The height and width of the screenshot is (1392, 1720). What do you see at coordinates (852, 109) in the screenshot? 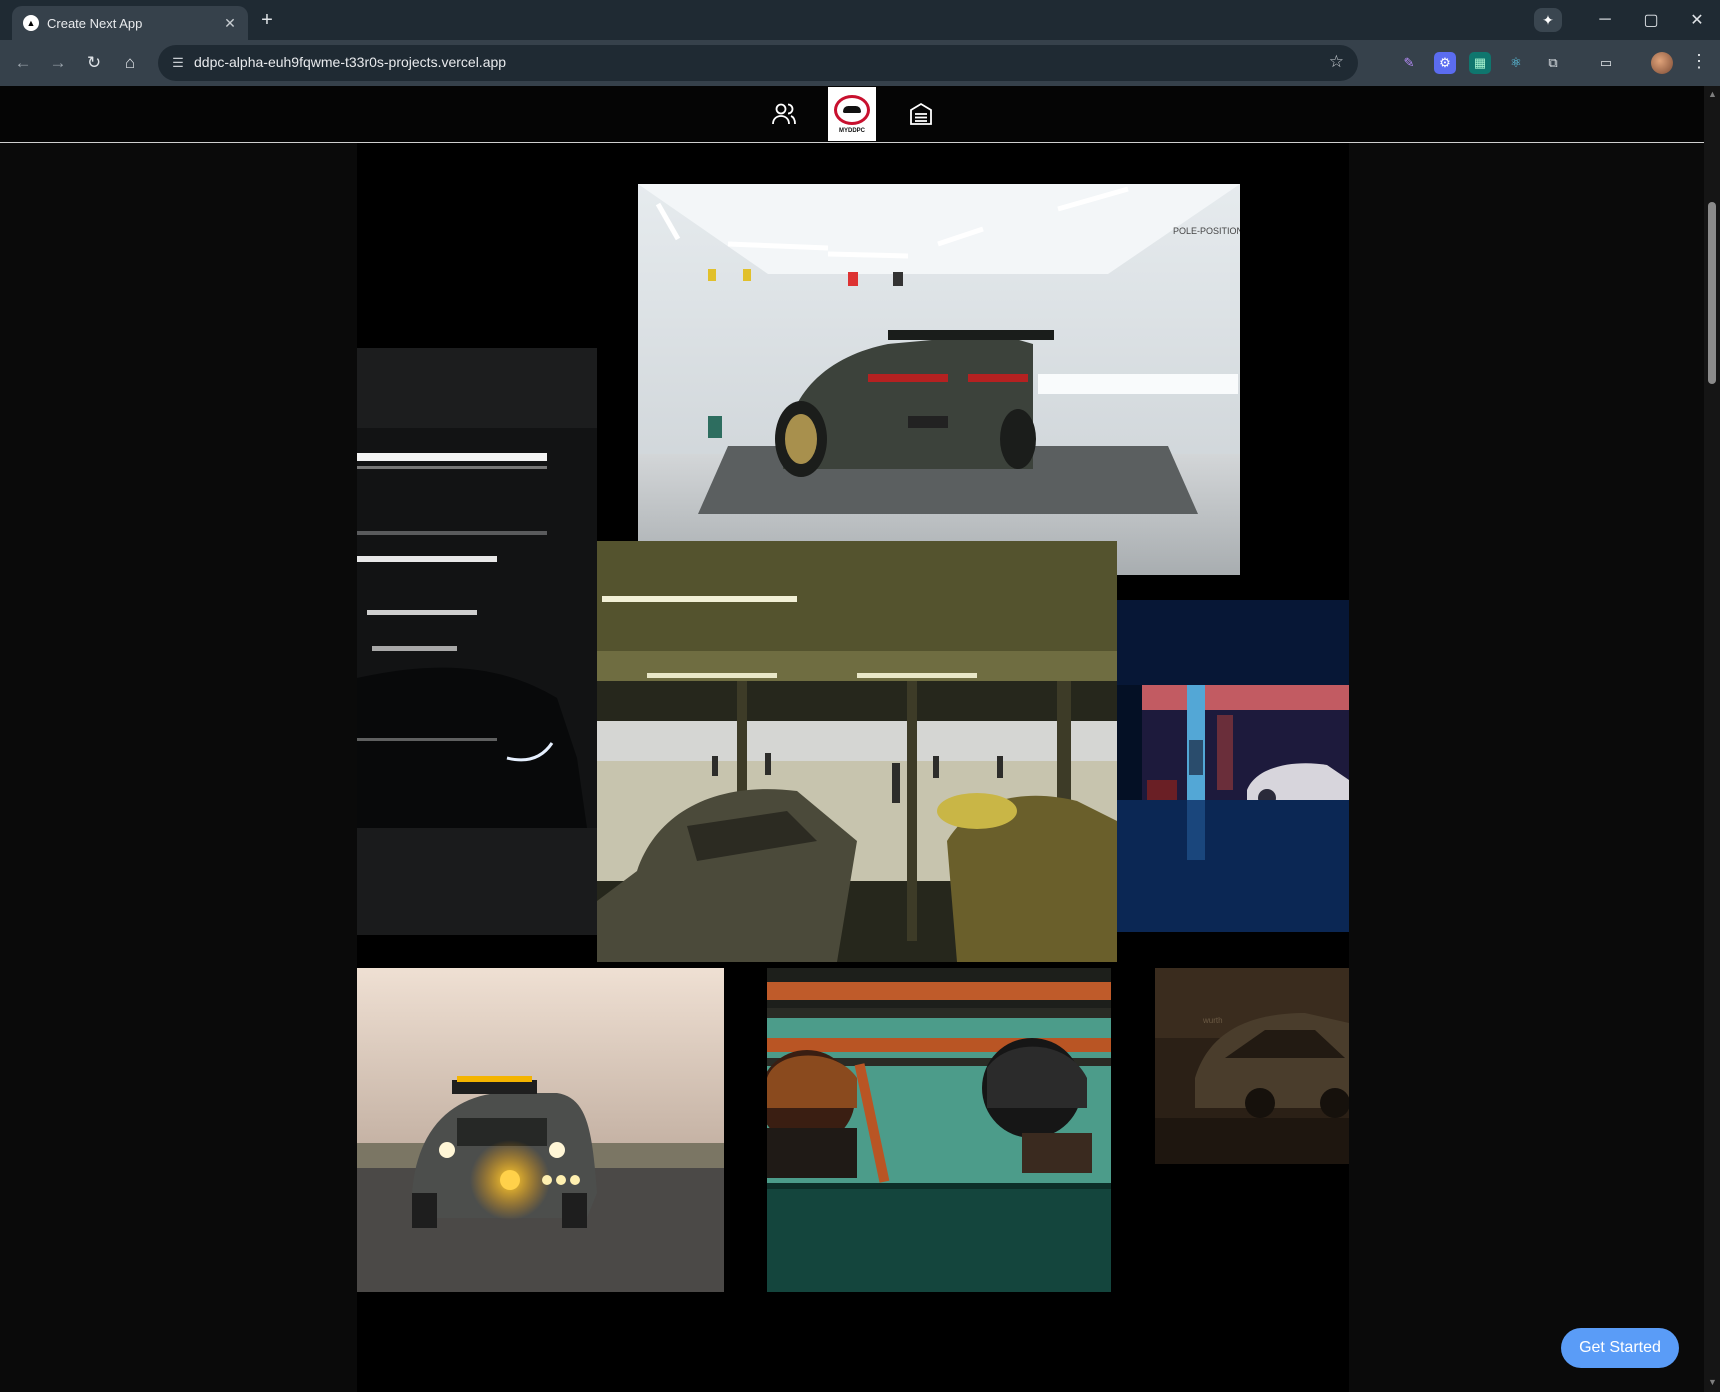
I see `logo-car-icon` at bounding box center [852, 109].